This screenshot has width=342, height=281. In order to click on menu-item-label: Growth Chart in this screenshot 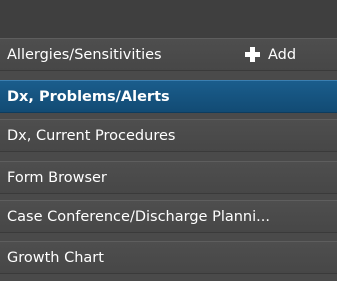, I will do `click(55, 257)`.